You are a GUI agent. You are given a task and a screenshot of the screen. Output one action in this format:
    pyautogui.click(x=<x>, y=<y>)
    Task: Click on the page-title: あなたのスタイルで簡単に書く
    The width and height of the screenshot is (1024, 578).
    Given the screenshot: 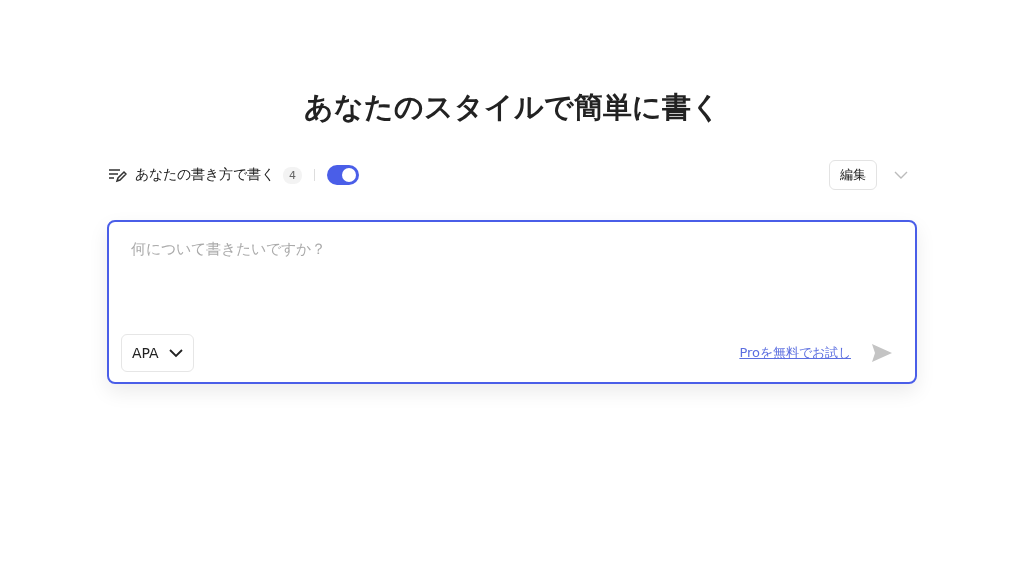 What is the action you would take?
    pyautogui.click(x=512, y=107)
    